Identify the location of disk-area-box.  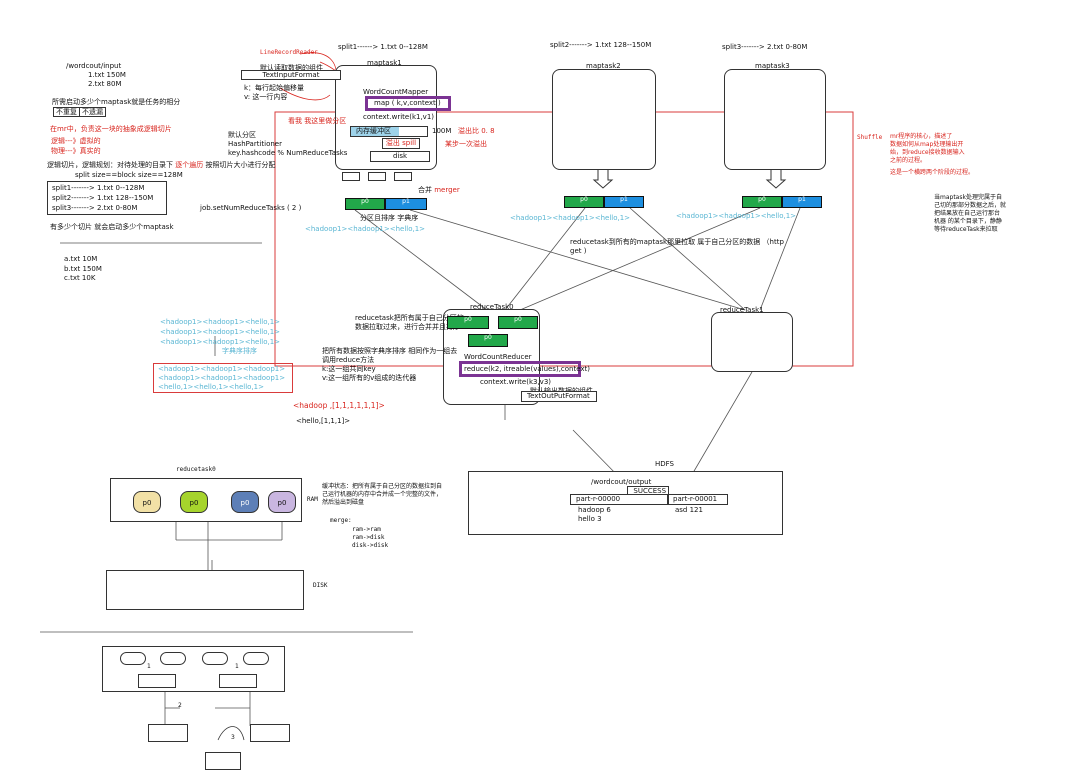
(205, 590).